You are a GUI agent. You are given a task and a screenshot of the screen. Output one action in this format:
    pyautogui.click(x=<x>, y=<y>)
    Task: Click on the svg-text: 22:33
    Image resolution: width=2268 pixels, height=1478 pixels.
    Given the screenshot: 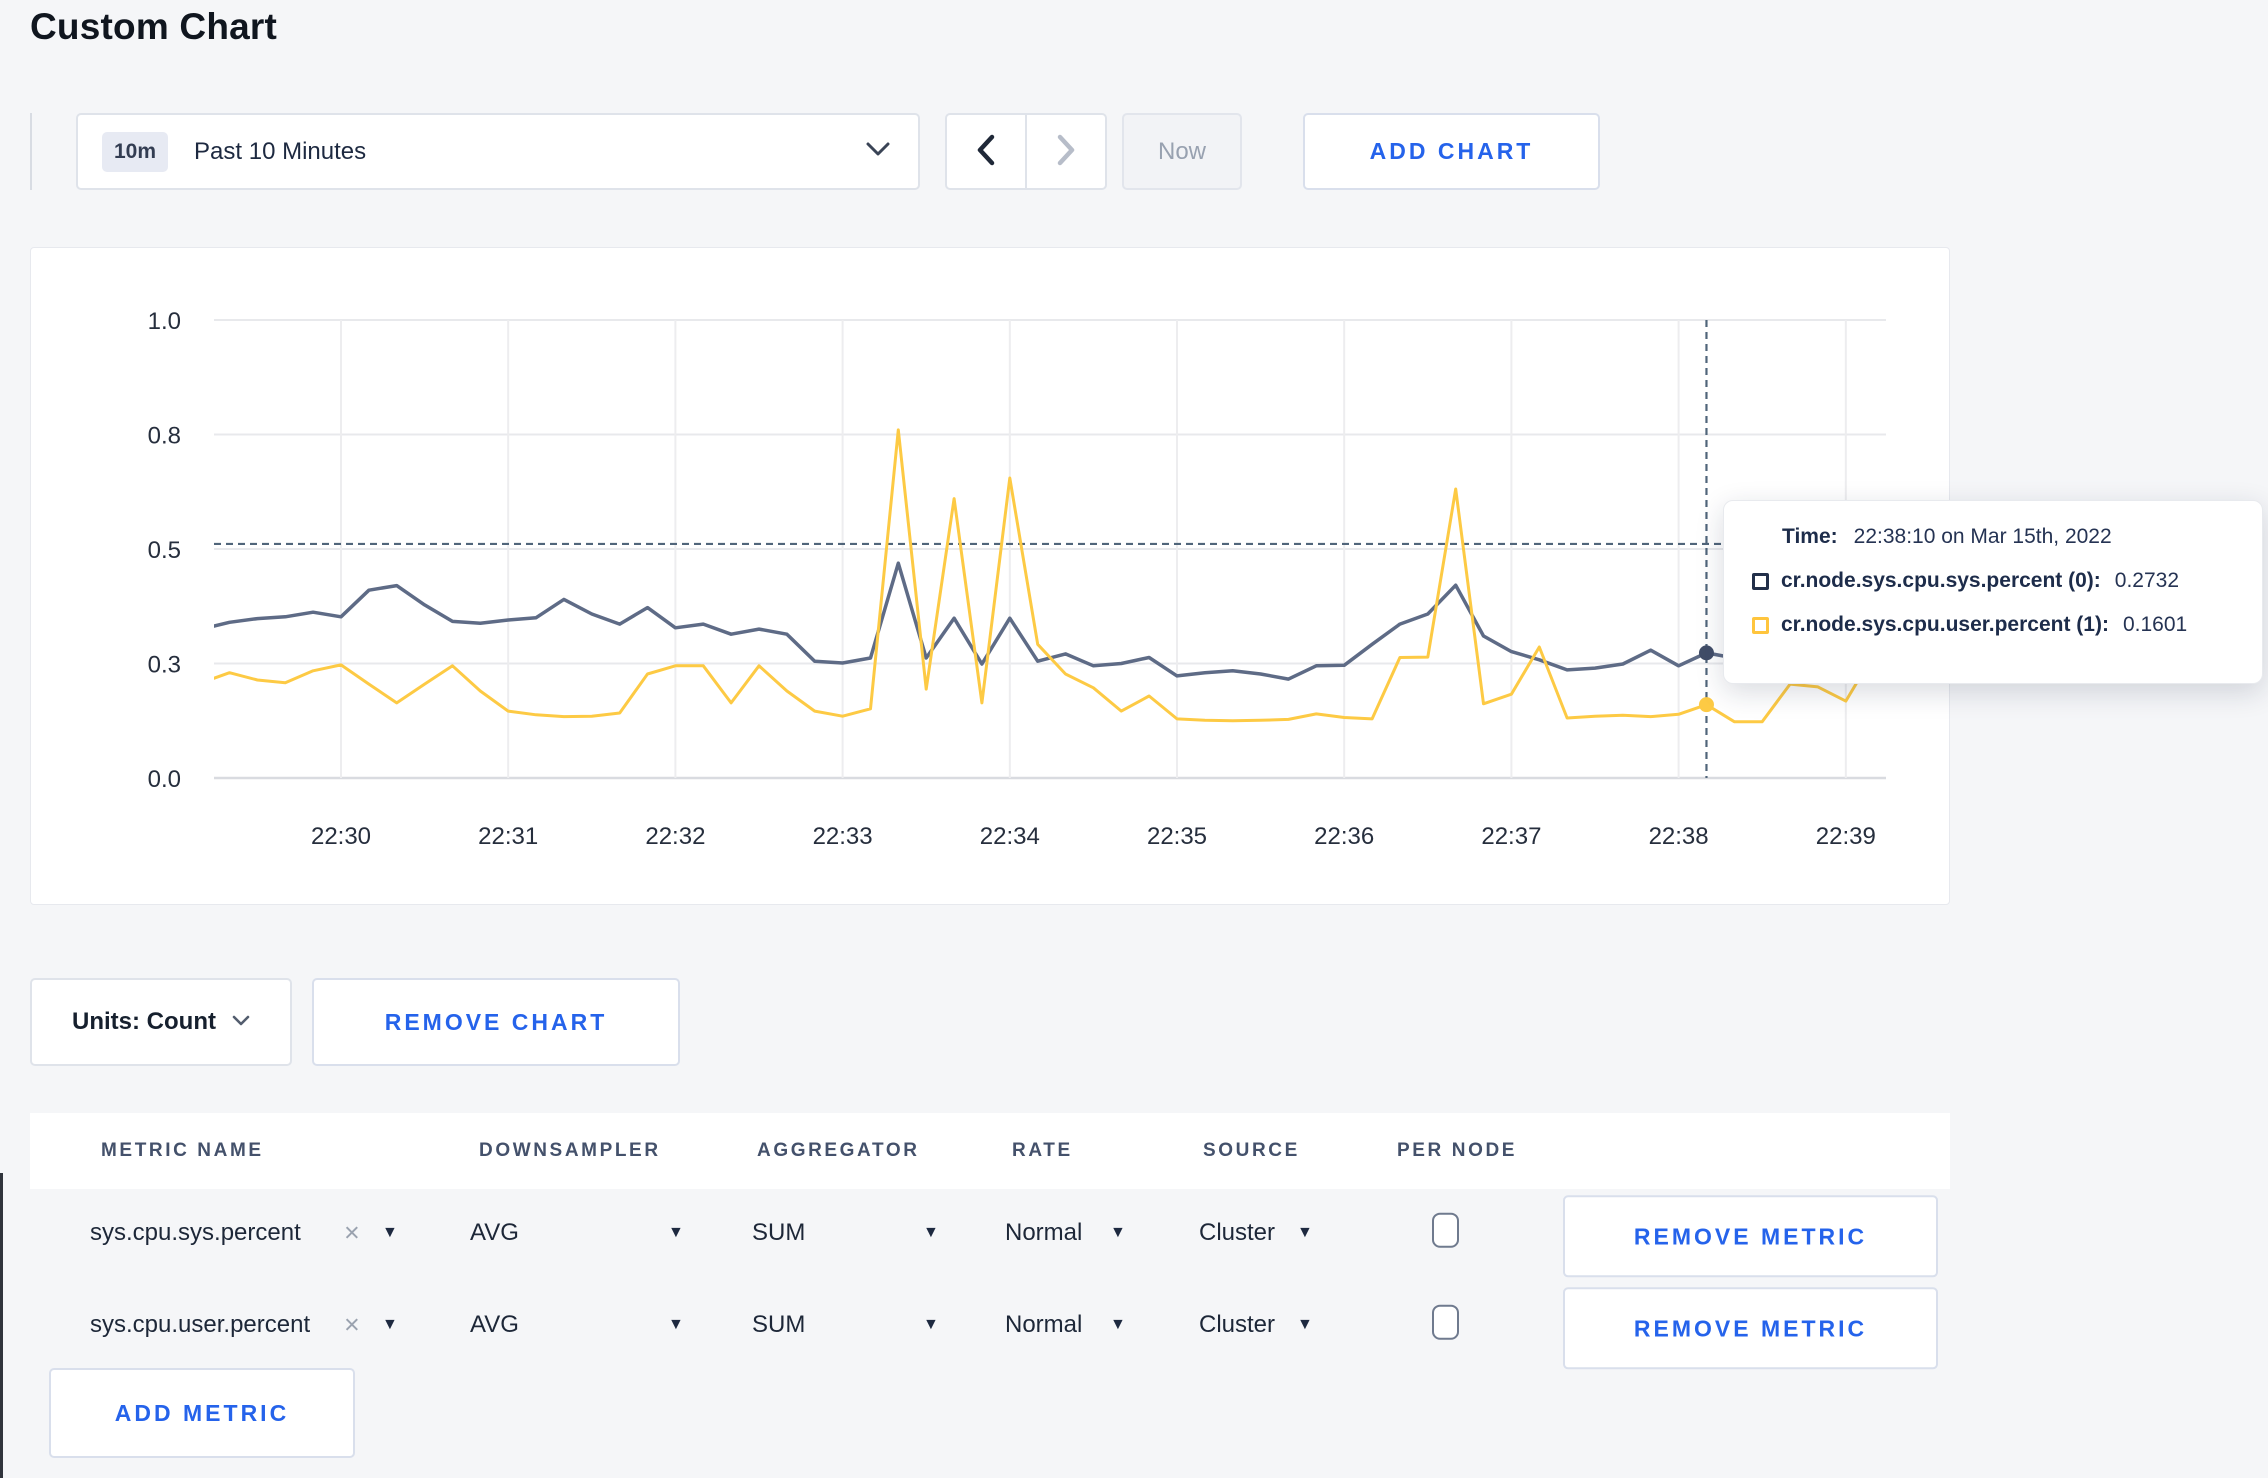 What is the action you would take?
    pyautogui.click(x=843, y=836)
    